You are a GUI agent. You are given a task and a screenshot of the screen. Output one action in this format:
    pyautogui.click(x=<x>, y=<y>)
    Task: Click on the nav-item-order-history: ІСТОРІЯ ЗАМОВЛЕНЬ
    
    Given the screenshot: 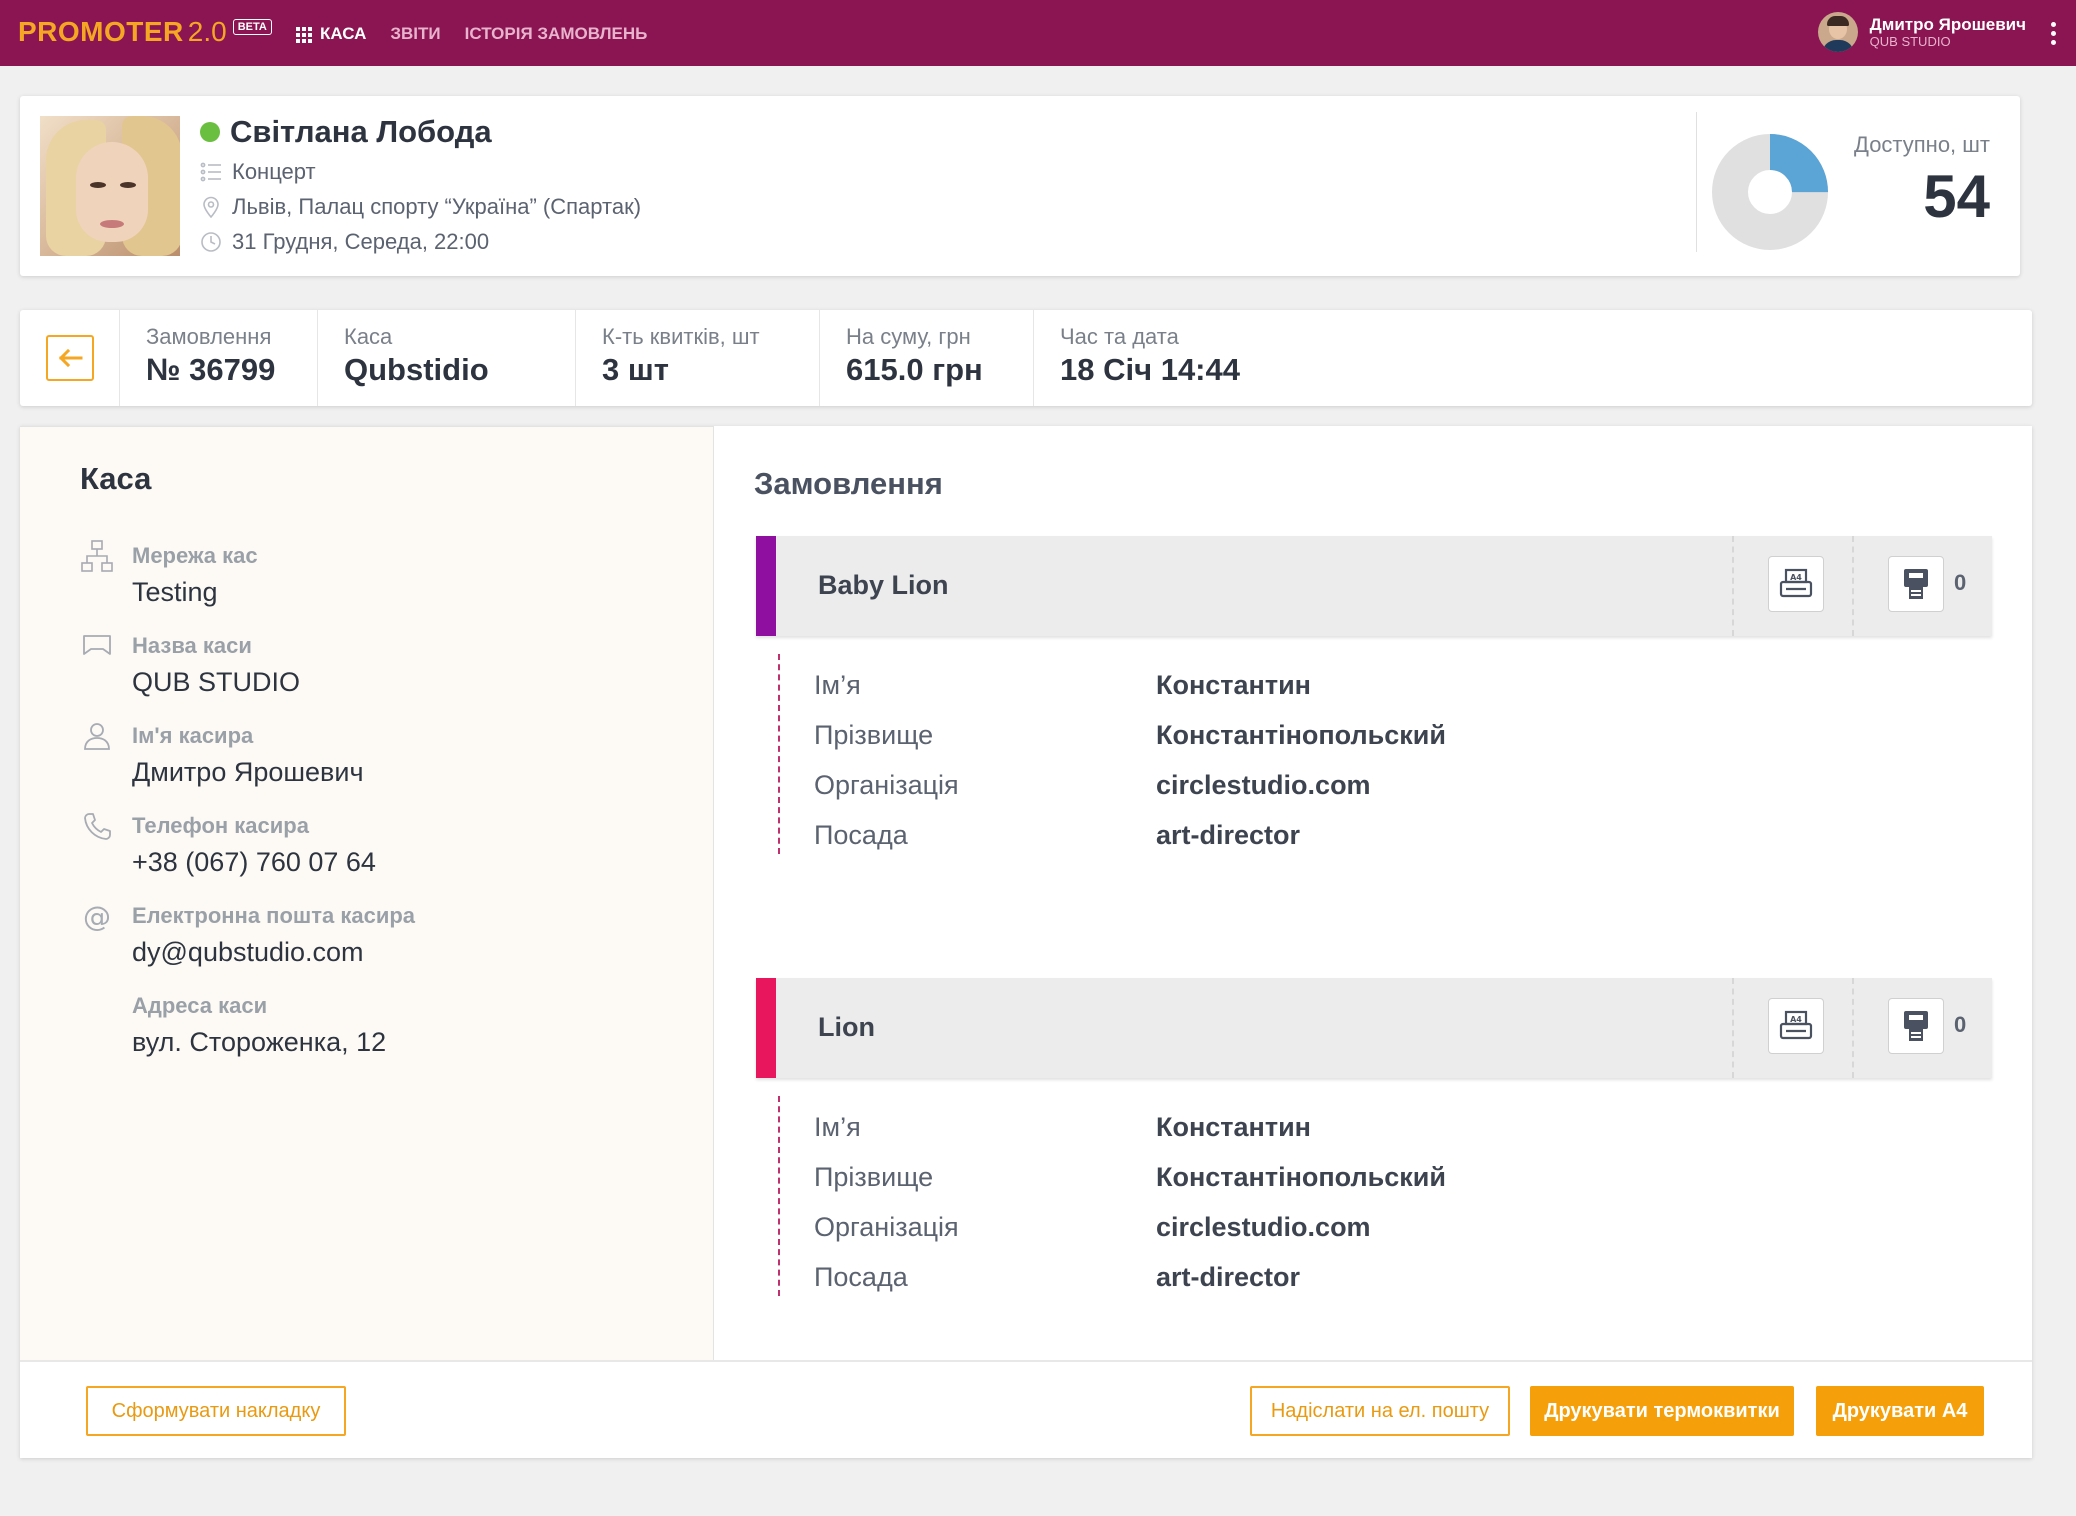 What is the action you would take?
    pyautogui.click(x=556, y=34)
    